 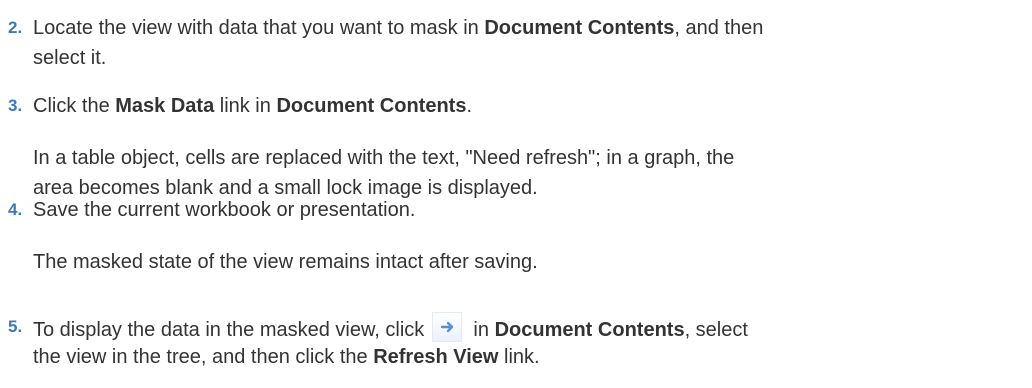 I want to click on right-arrow-icon, so click(x=446, y=327).